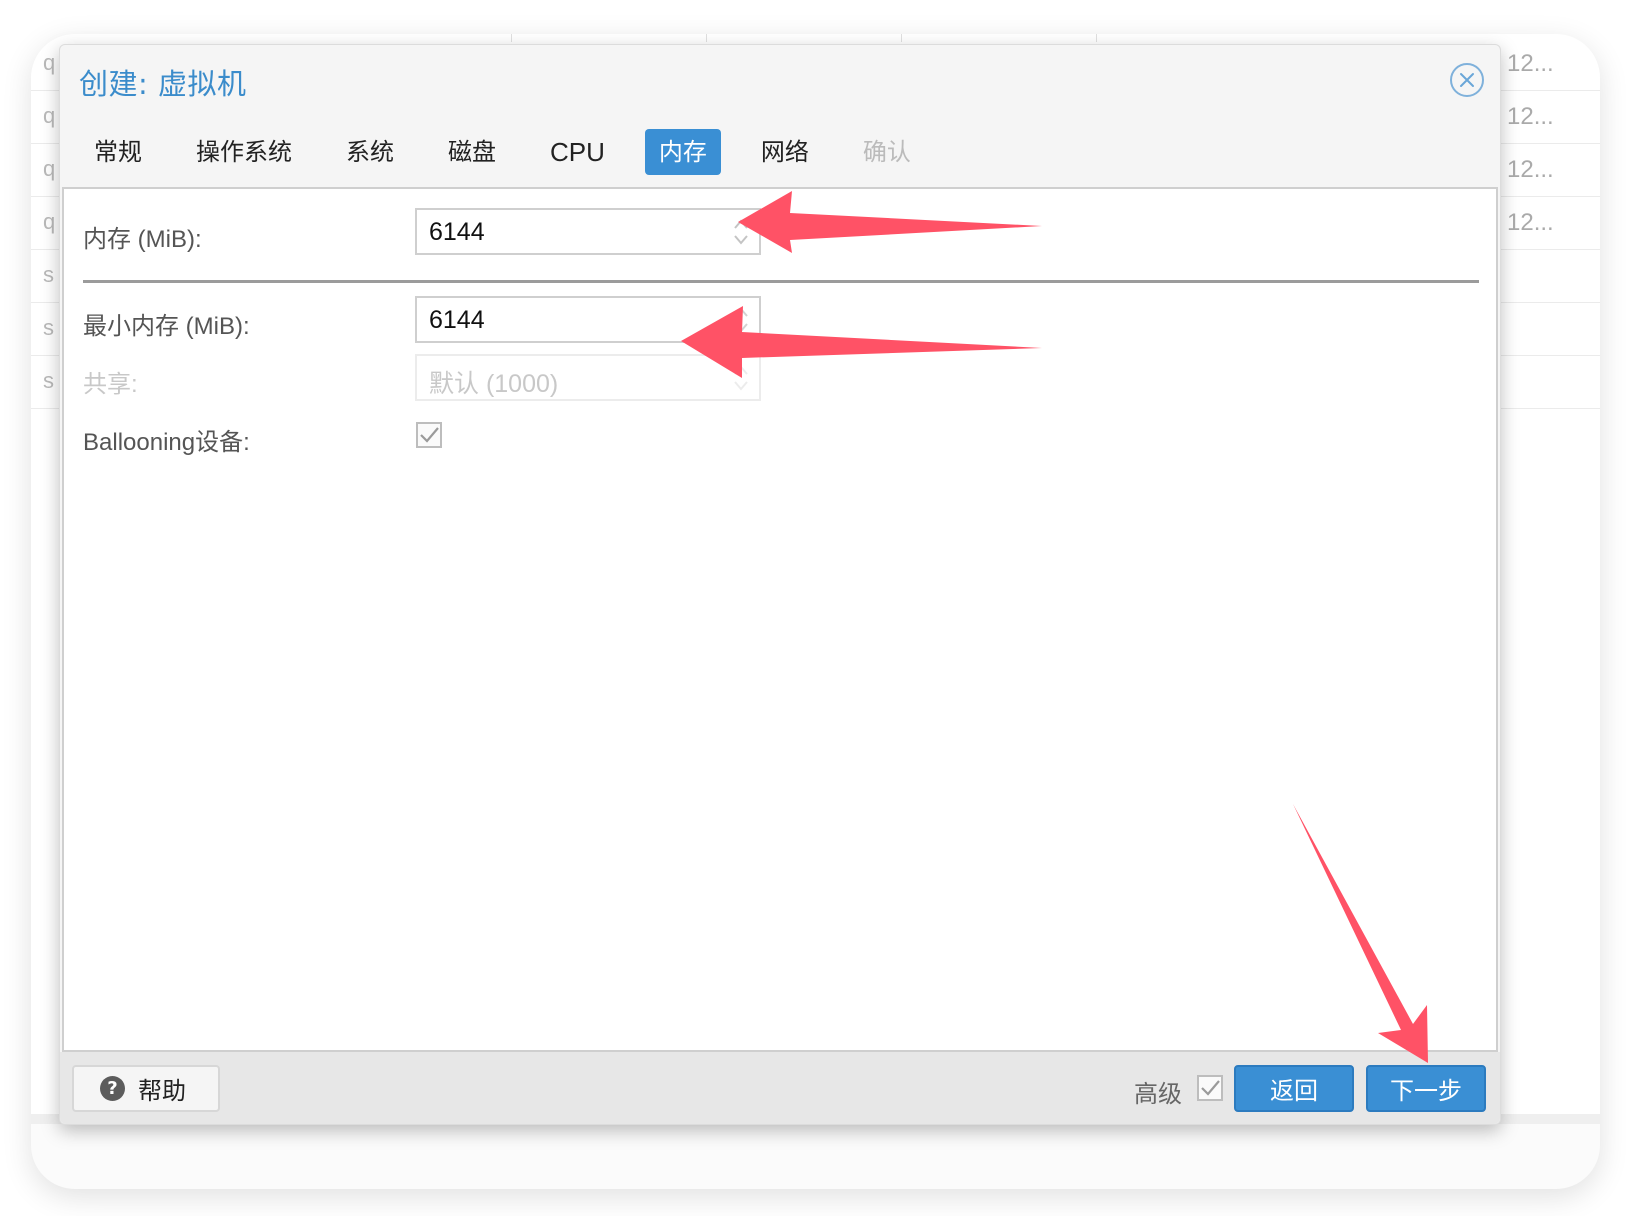  Describe the element at coordinates (472, 152) in the screenshot. I see `tab-disks: 磁盘` at that location.